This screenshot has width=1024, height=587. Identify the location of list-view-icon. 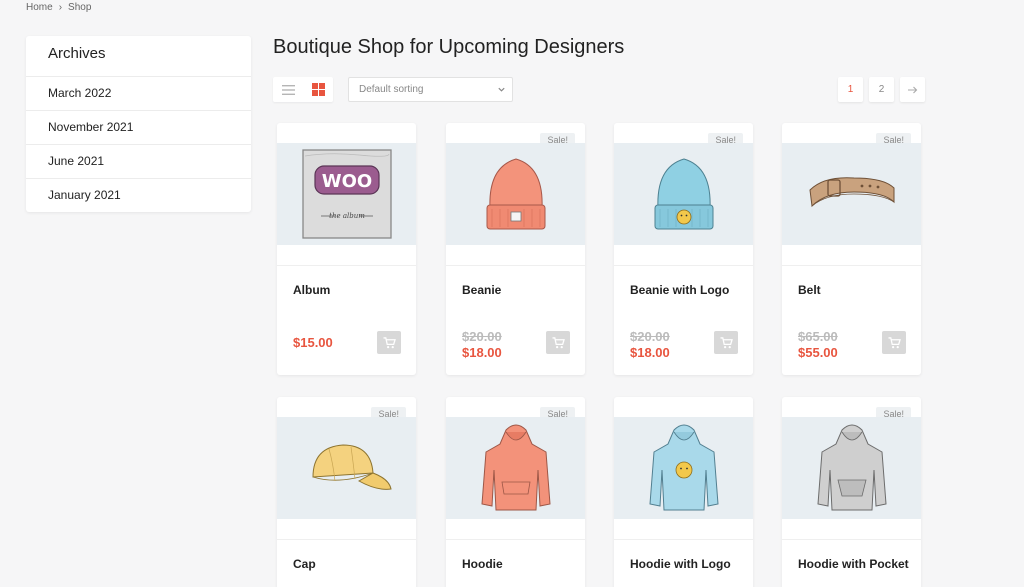
(288, 89).